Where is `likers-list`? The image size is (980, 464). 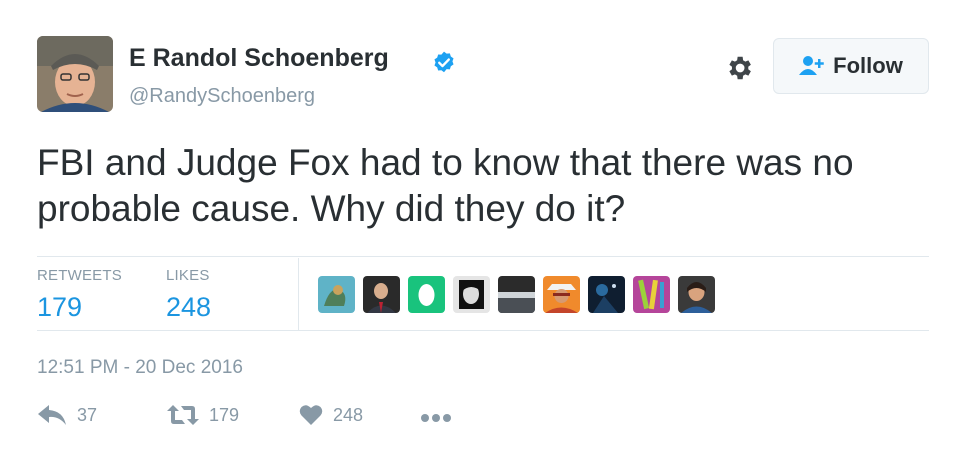
likers-list is located at coordinates (516, 294).